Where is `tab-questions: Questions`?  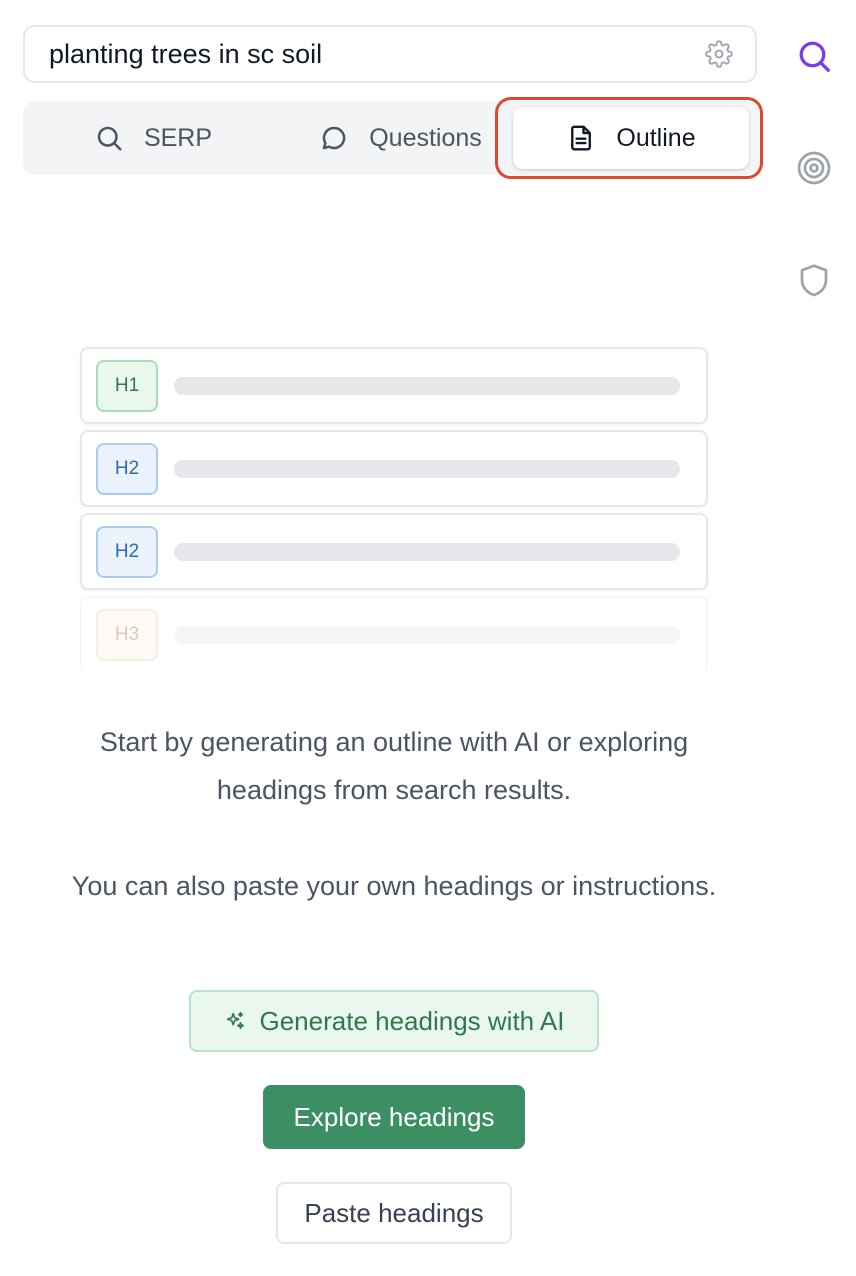
tab-questions: Questions is located at coordinates (400, 138).